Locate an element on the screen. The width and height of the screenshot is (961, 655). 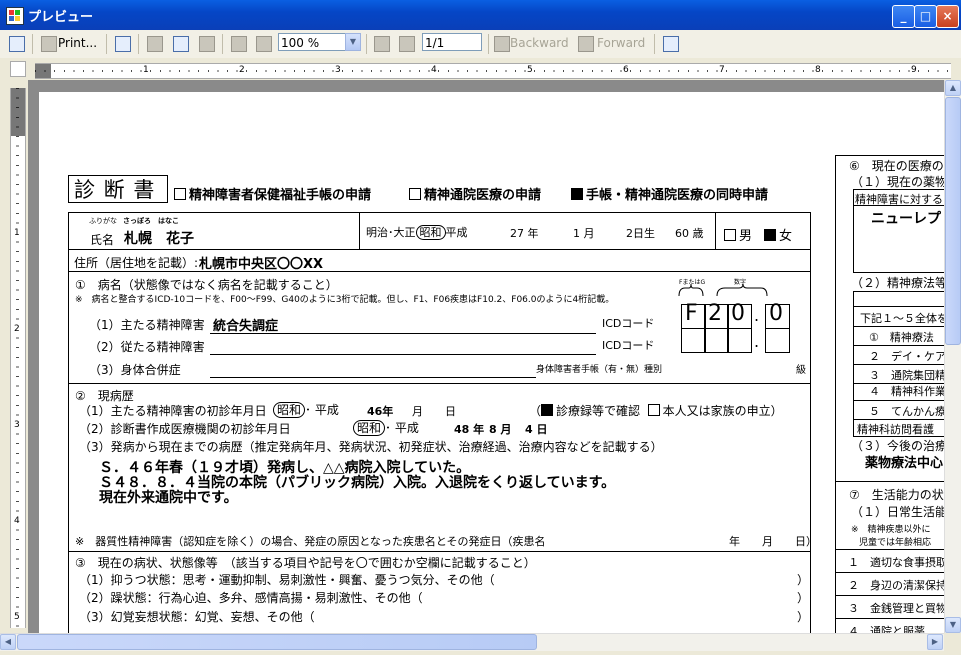
printer-icon is located at coordinates (49, 44).